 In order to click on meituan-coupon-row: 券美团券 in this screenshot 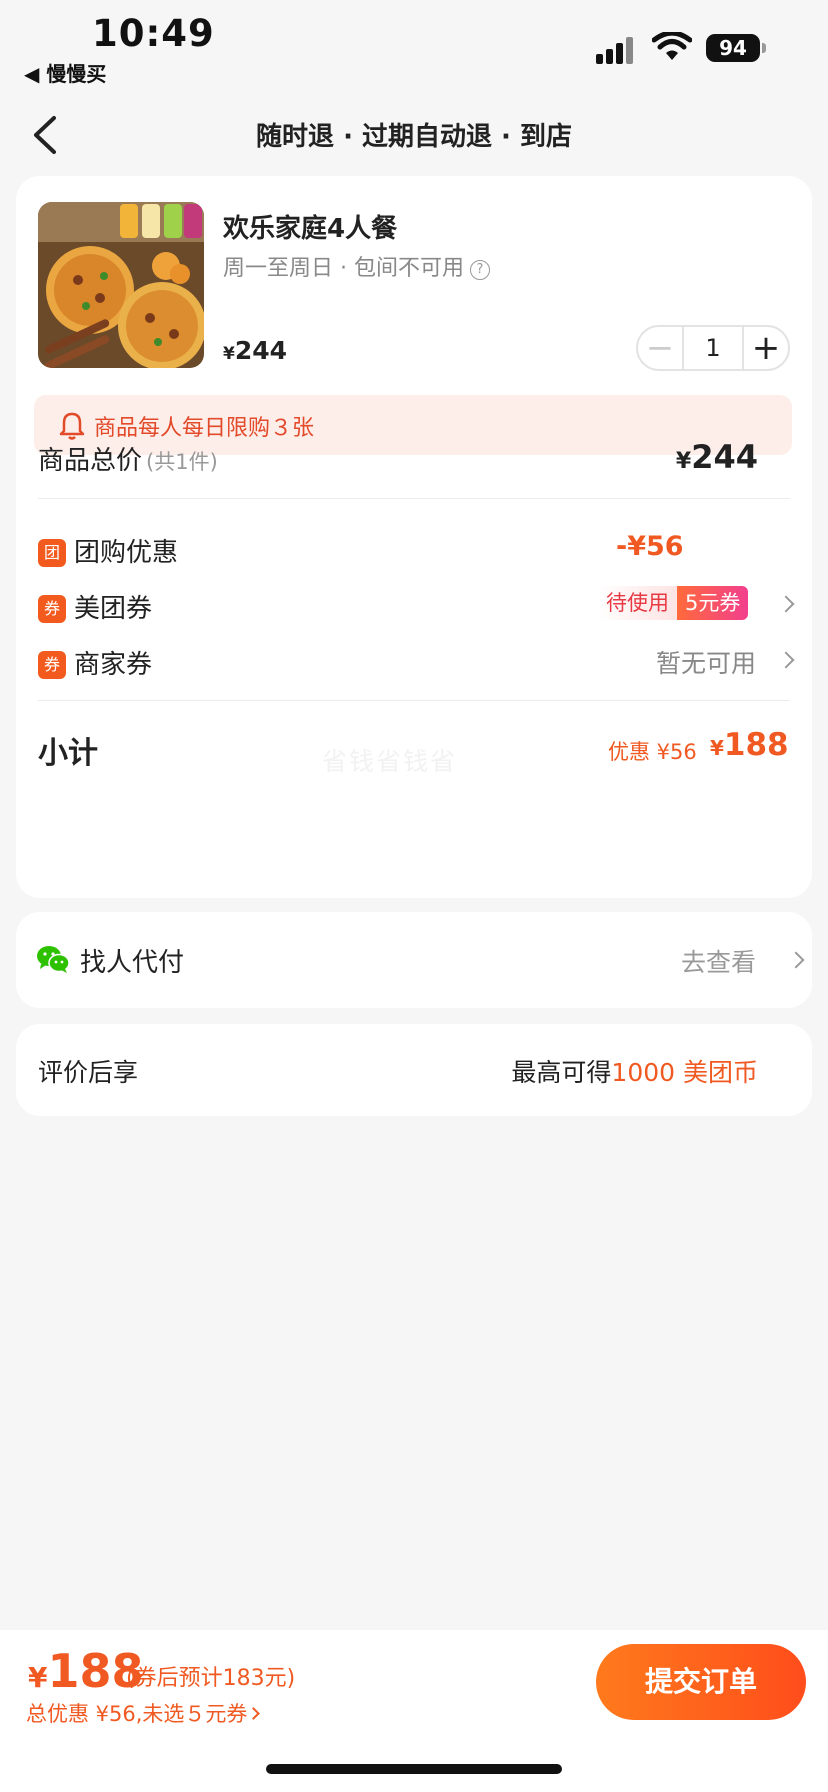, I will do `click(95, 606)`.